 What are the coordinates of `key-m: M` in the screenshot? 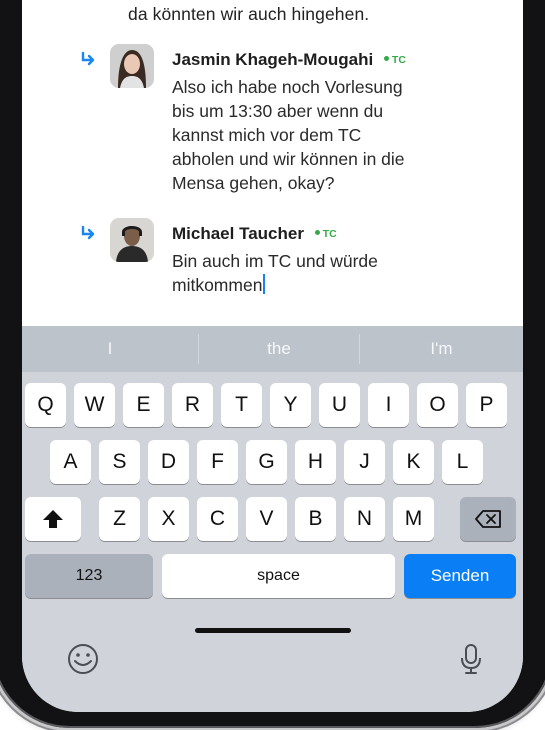 It's located at (413, 519).